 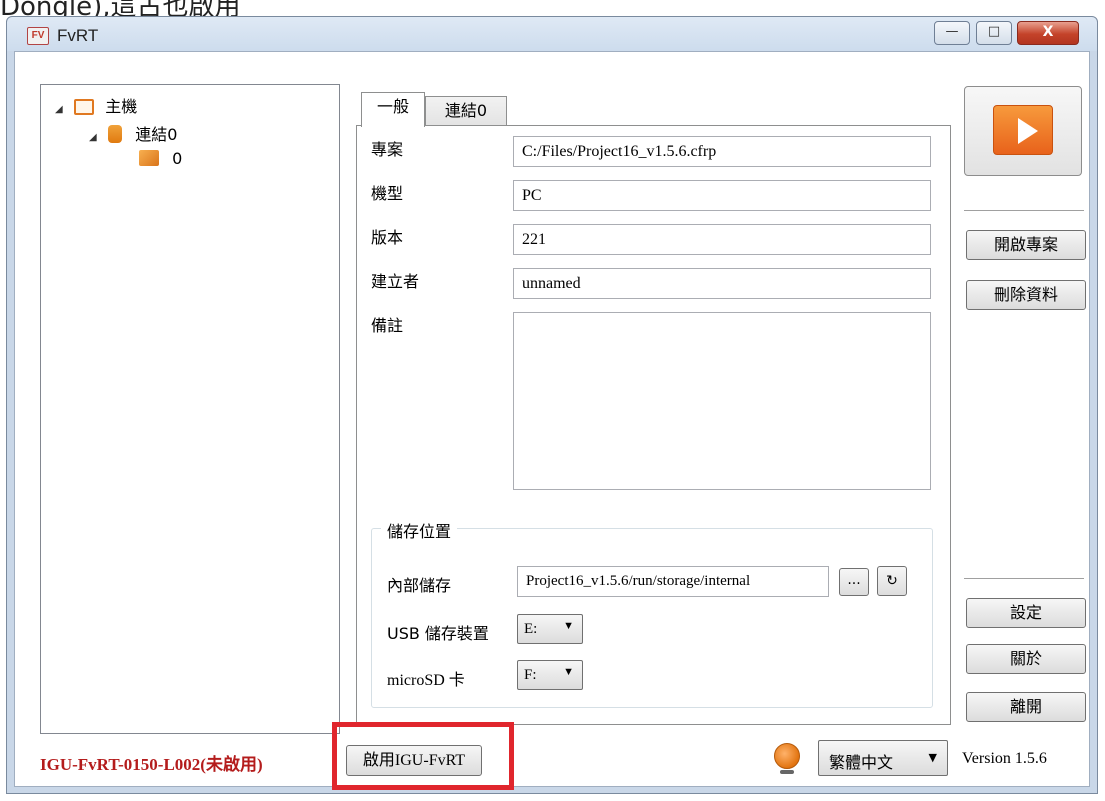 What do you see at coordinates (1024, 409) in the screenshot?
I see `action-panel: 開啟專案 刪除資料 設定 關於 離開` at bounding box center [1024, 409].